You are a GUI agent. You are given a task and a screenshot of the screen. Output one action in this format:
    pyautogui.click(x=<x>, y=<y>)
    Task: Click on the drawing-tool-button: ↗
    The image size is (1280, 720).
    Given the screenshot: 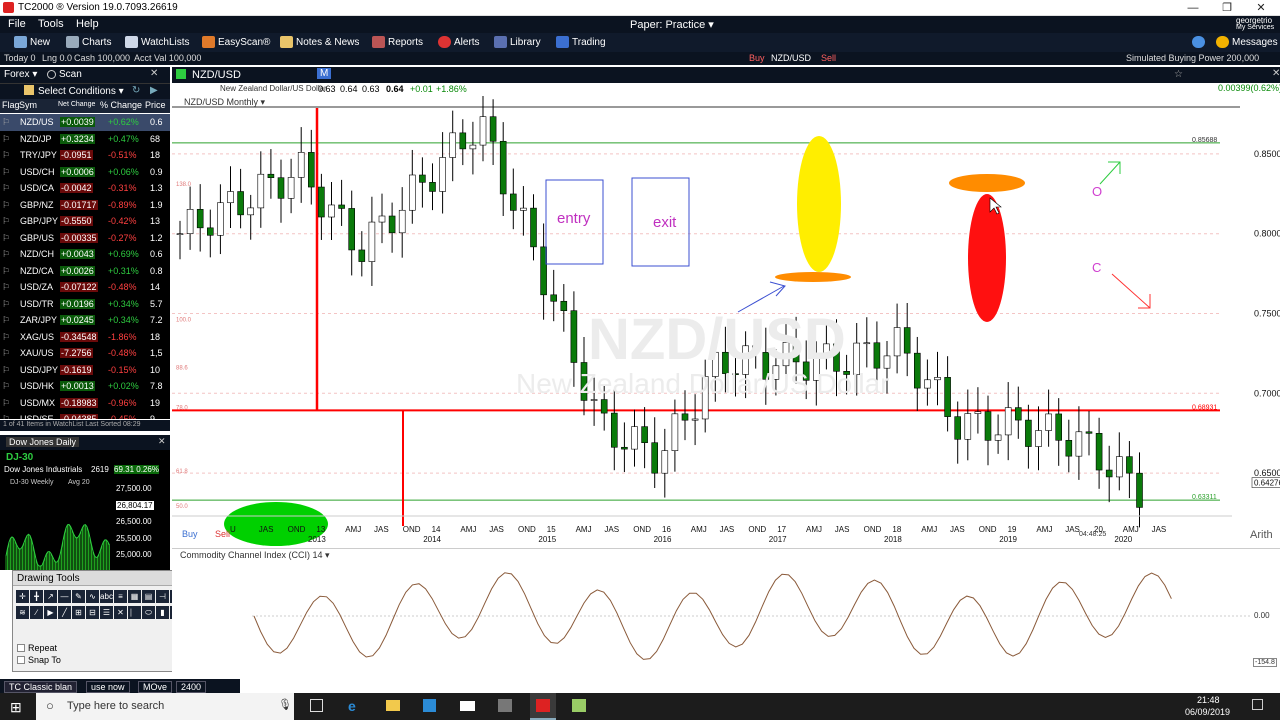 What is the action you would take?
    pyautogui.click(x=50, y=596)
    